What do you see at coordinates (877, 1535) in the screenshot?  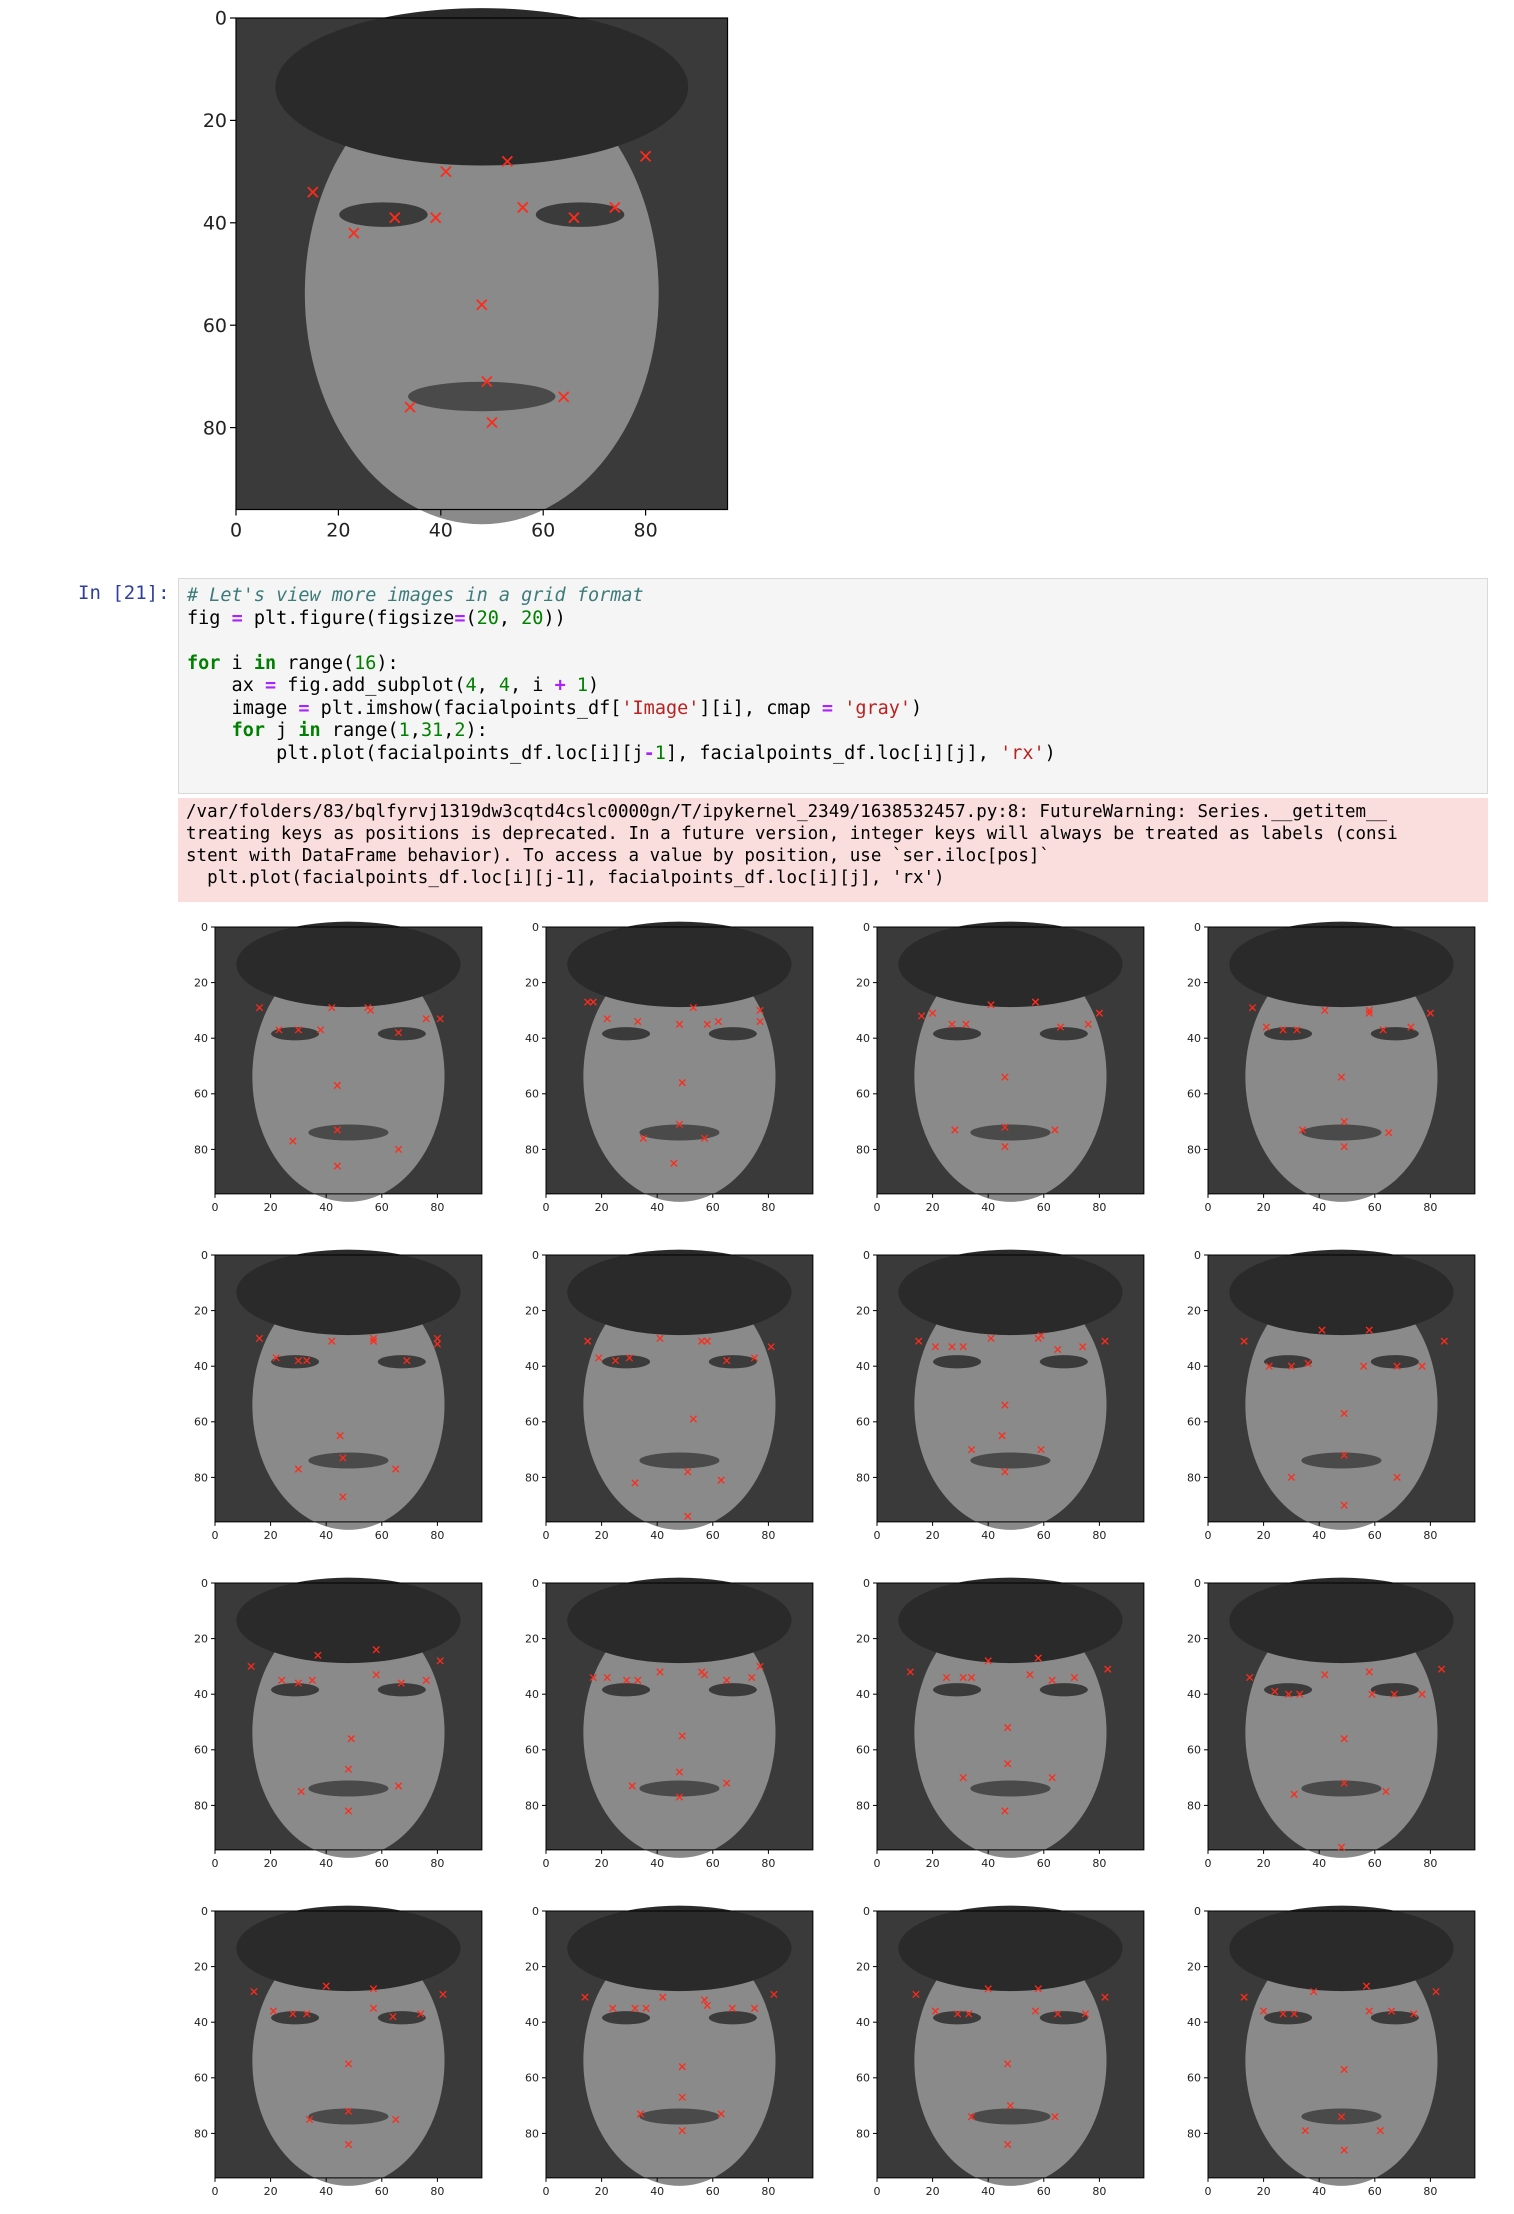 I see `grid-plot-7-x-tick-label-0: 0` at bounding box center [877, 1535].